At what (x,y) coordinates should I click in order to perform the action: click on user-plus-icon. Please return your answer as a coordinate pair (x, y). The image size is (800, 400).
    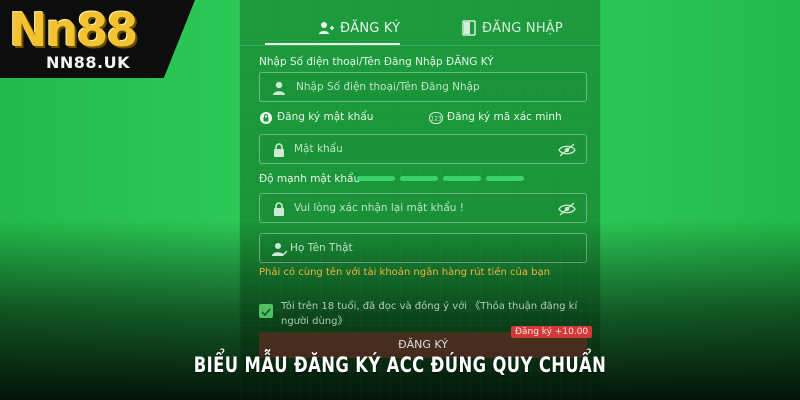
    Looking at the image, I should click on (326, 28).